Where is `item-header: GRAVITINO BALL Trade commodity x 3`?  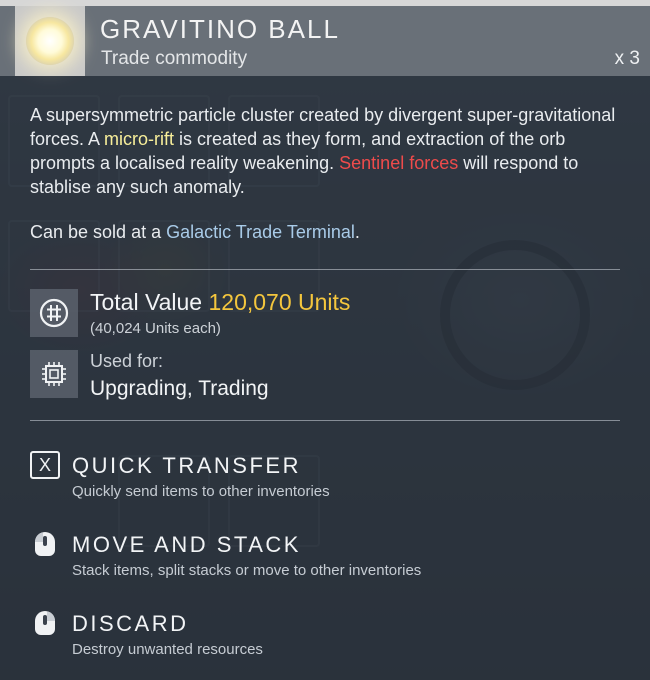 item-header: GRAVITINO BALL Trade commodity x 3 is located at coordinates (325, 41).